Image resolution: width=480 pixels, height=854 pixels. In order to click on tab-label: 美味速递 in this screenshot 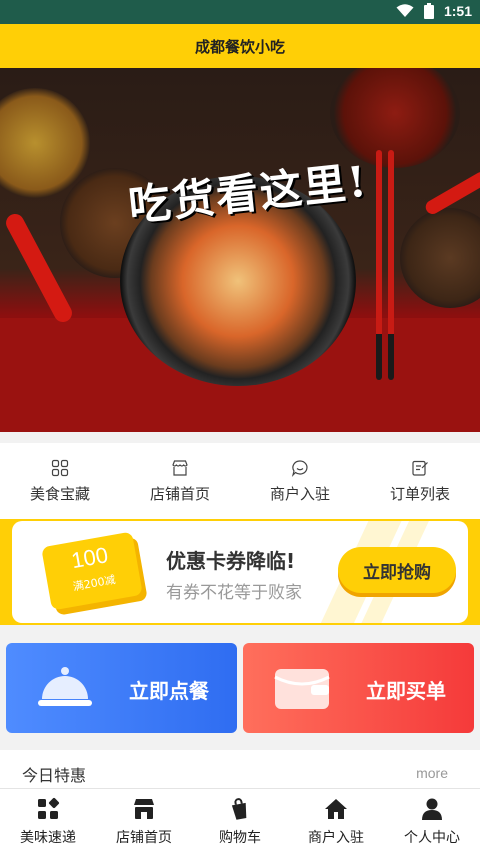, I will do `click(48, 837)`.